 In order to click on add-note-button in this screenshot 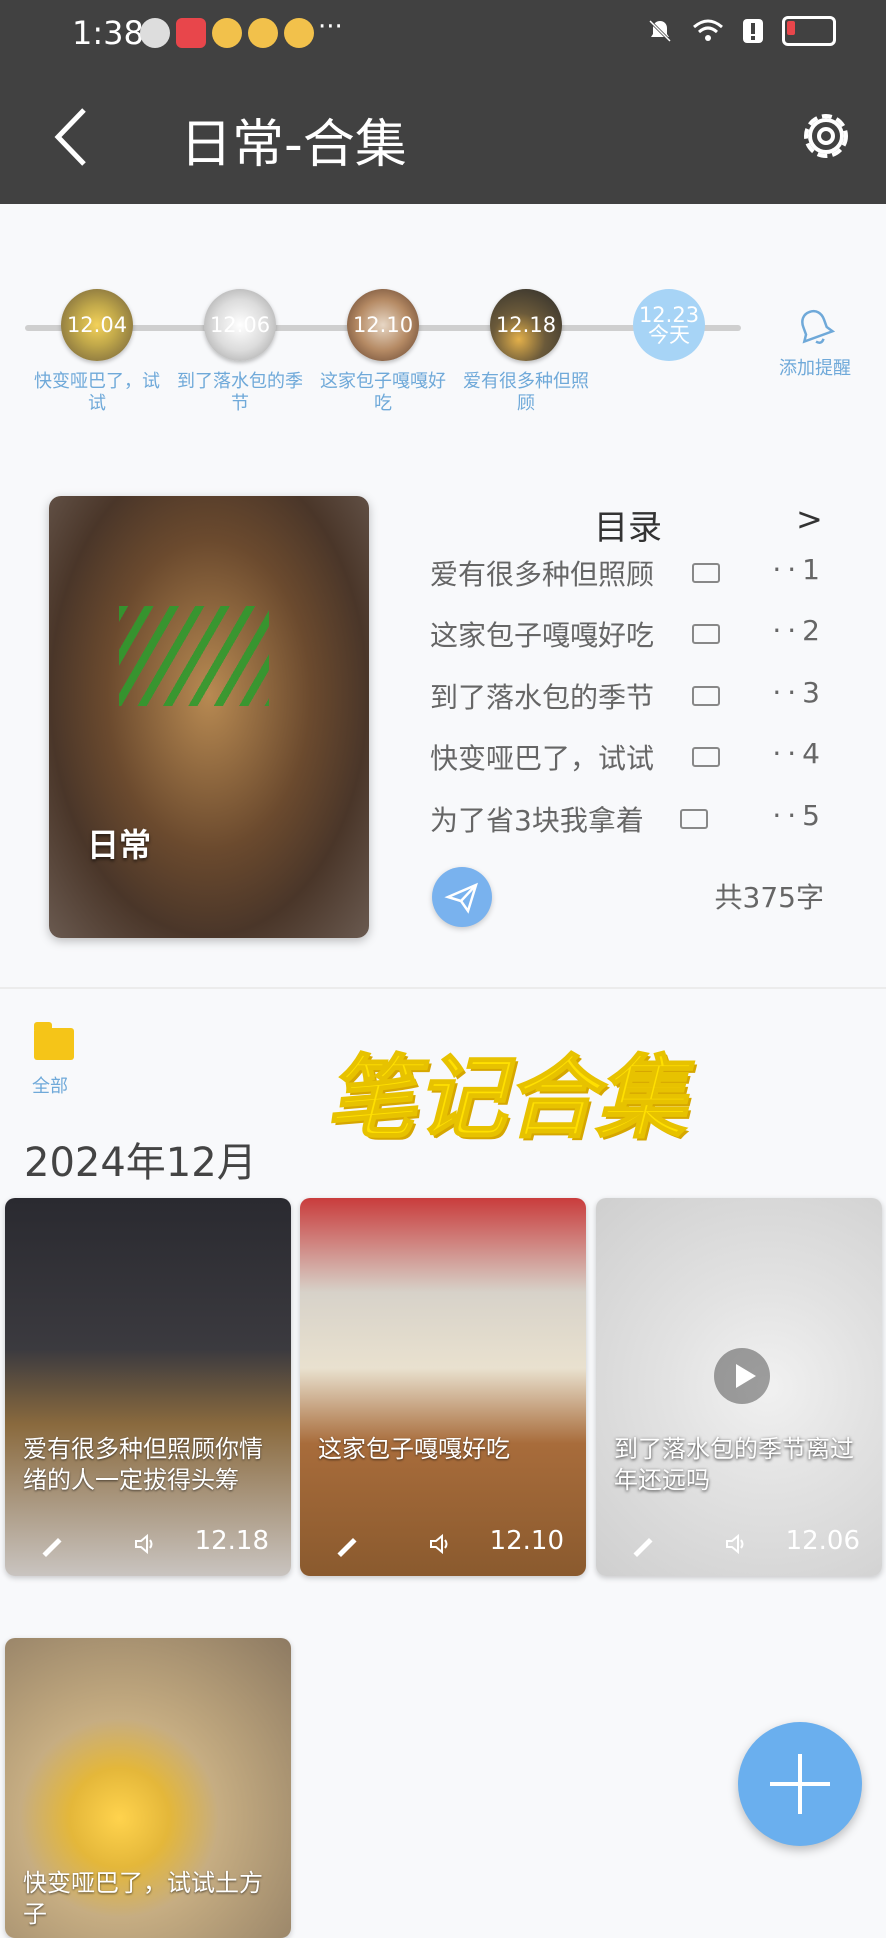, I will do `click(800, 1784)`.